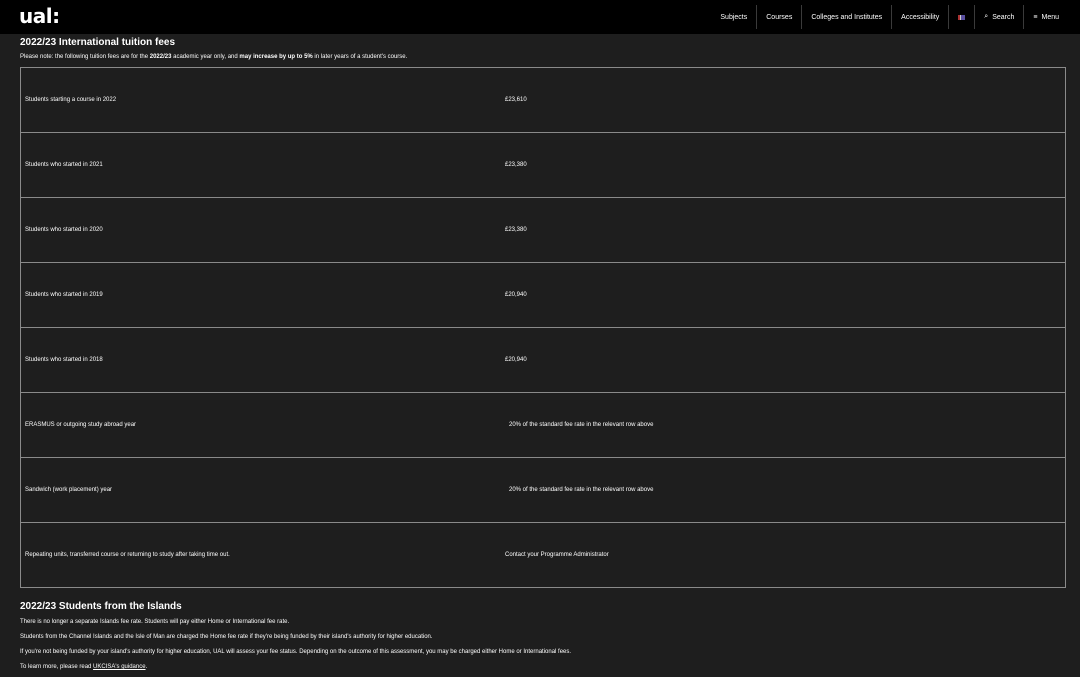 Image resolution: width=1080 pixels, height=677 pixels. Describe the element at coordinates (847, 17) in the screenshot. I see `nav-colleges: Colleges and Institutes` at that location.